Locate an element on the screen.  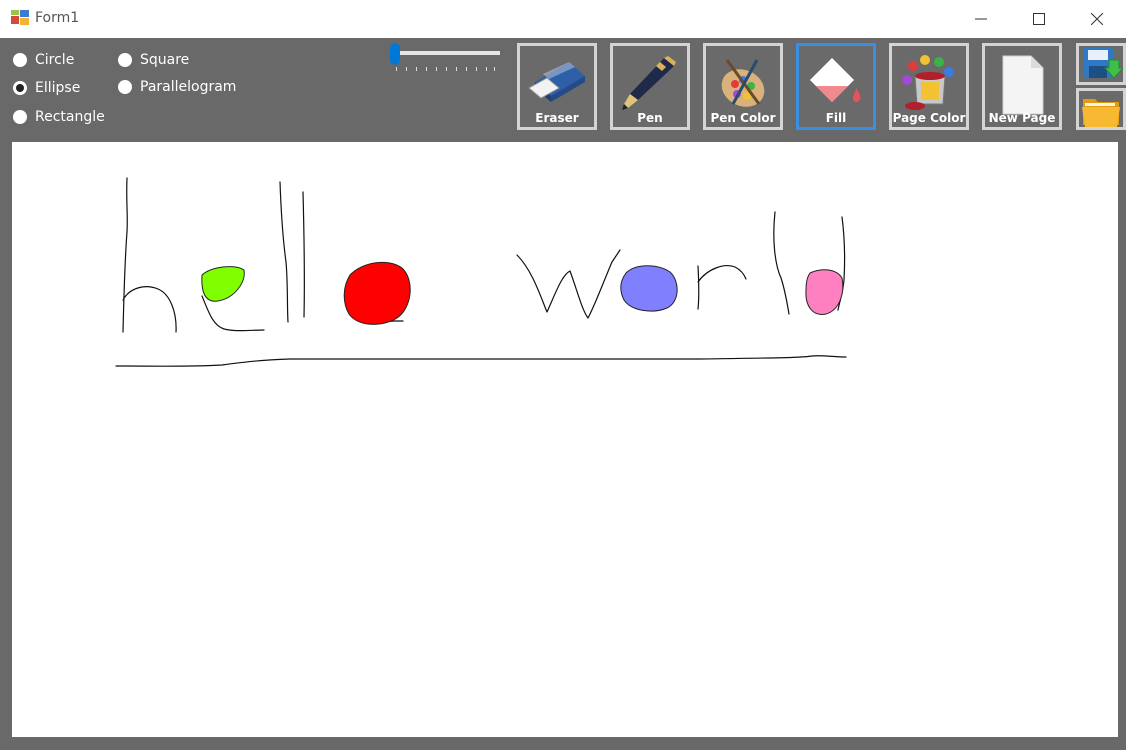
page-color-button: Page Color is located at coordinates (929, 86).